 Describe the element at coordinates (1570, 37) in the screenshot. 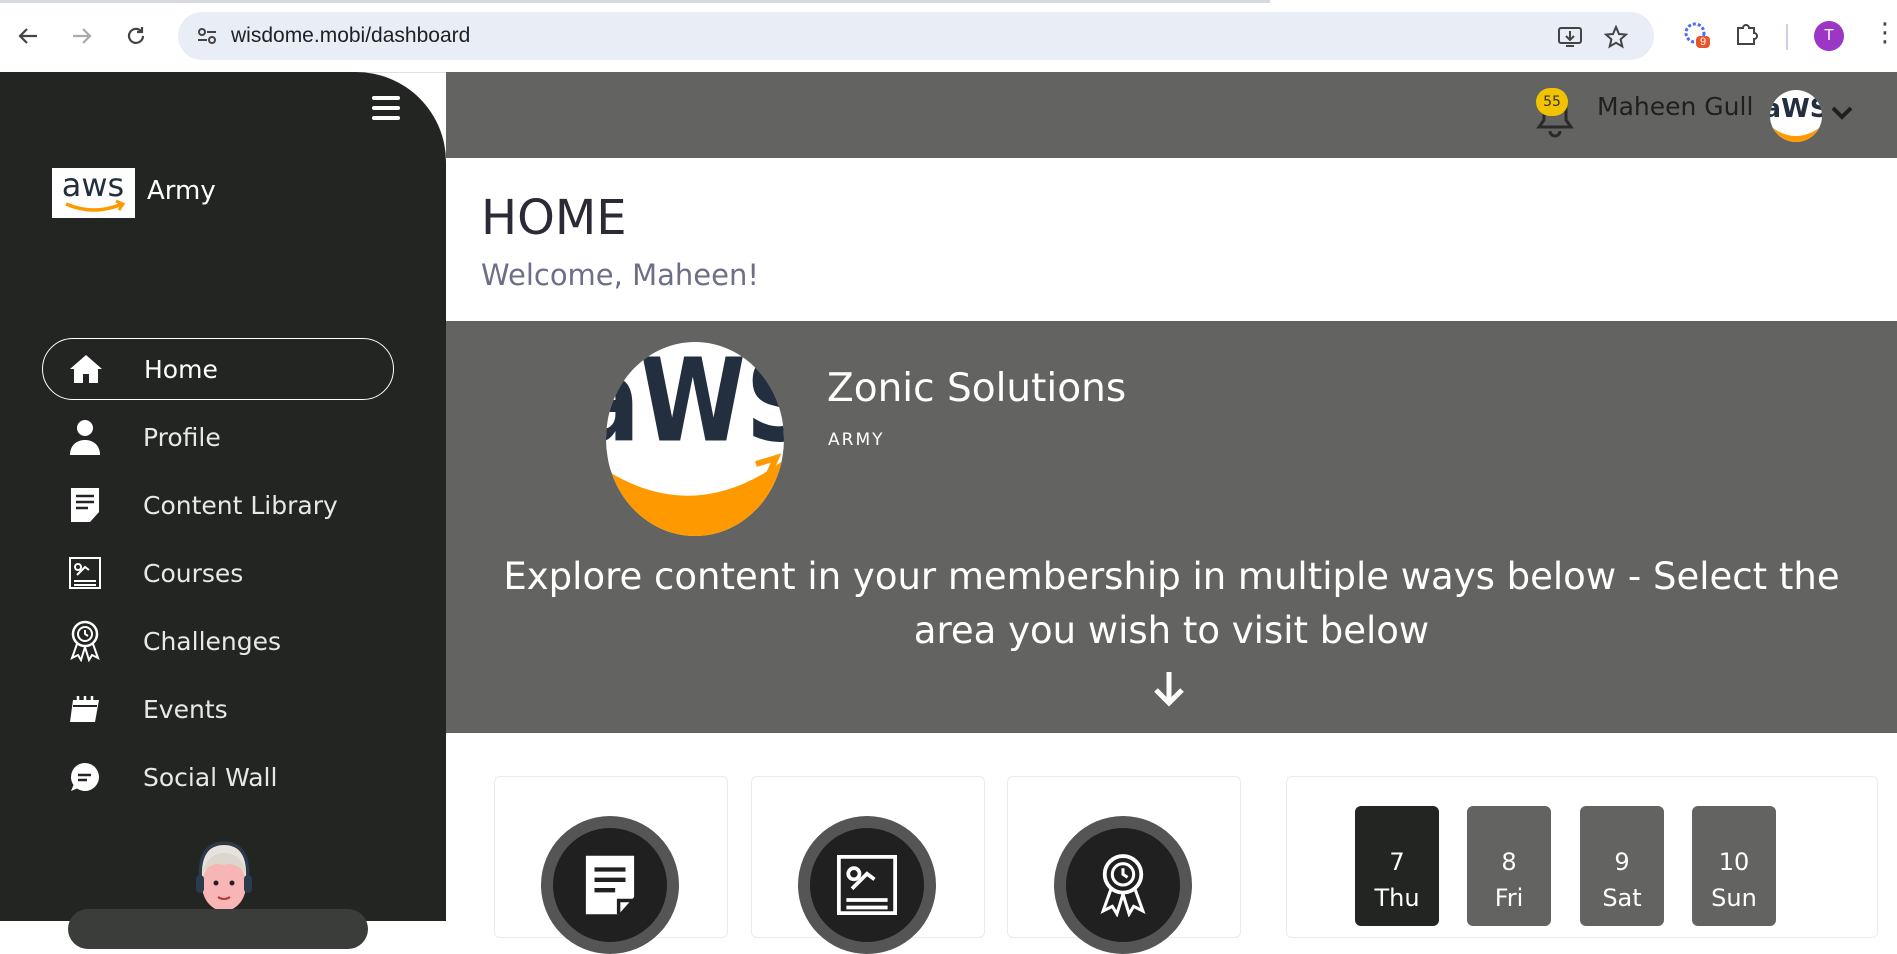

I see `install-app-icon` at that location.